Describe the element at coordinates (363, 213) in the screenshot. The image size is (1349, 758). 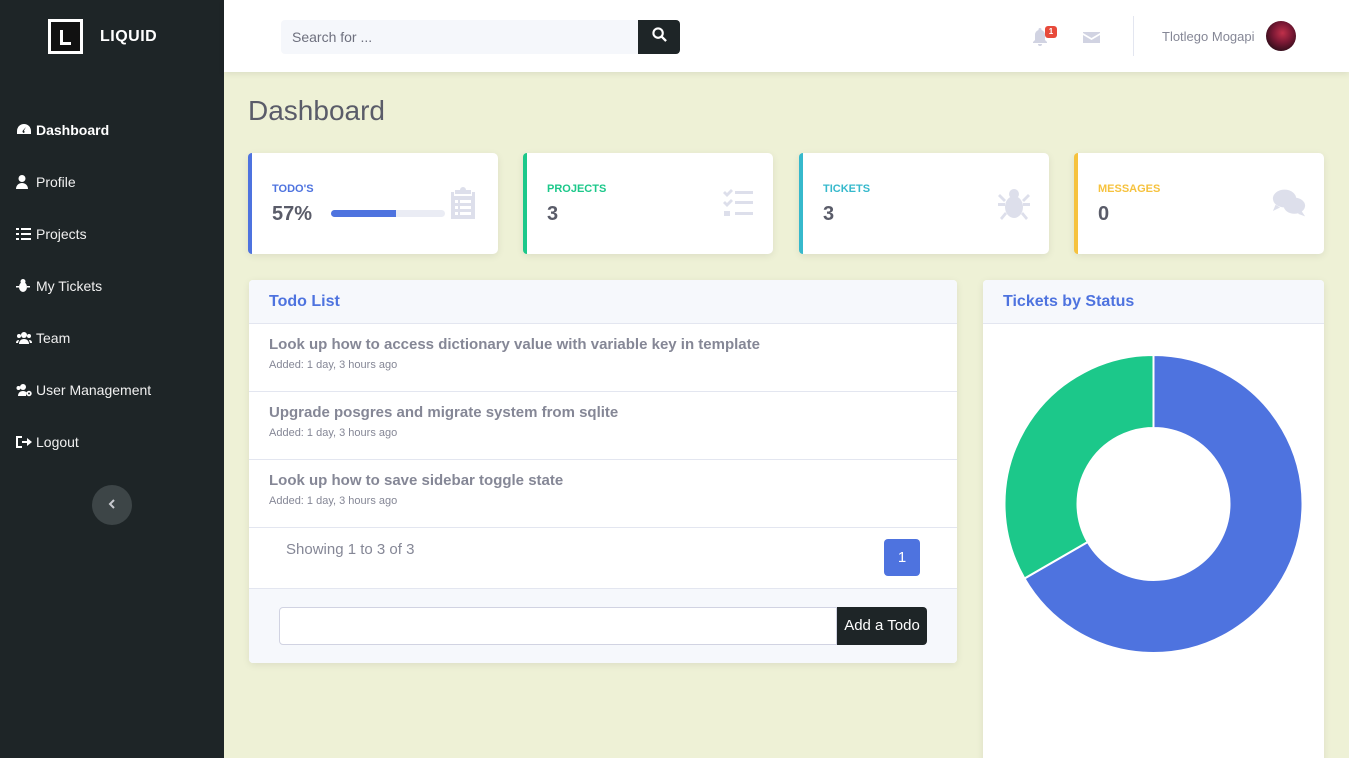
I see `progress-fill` at that location.